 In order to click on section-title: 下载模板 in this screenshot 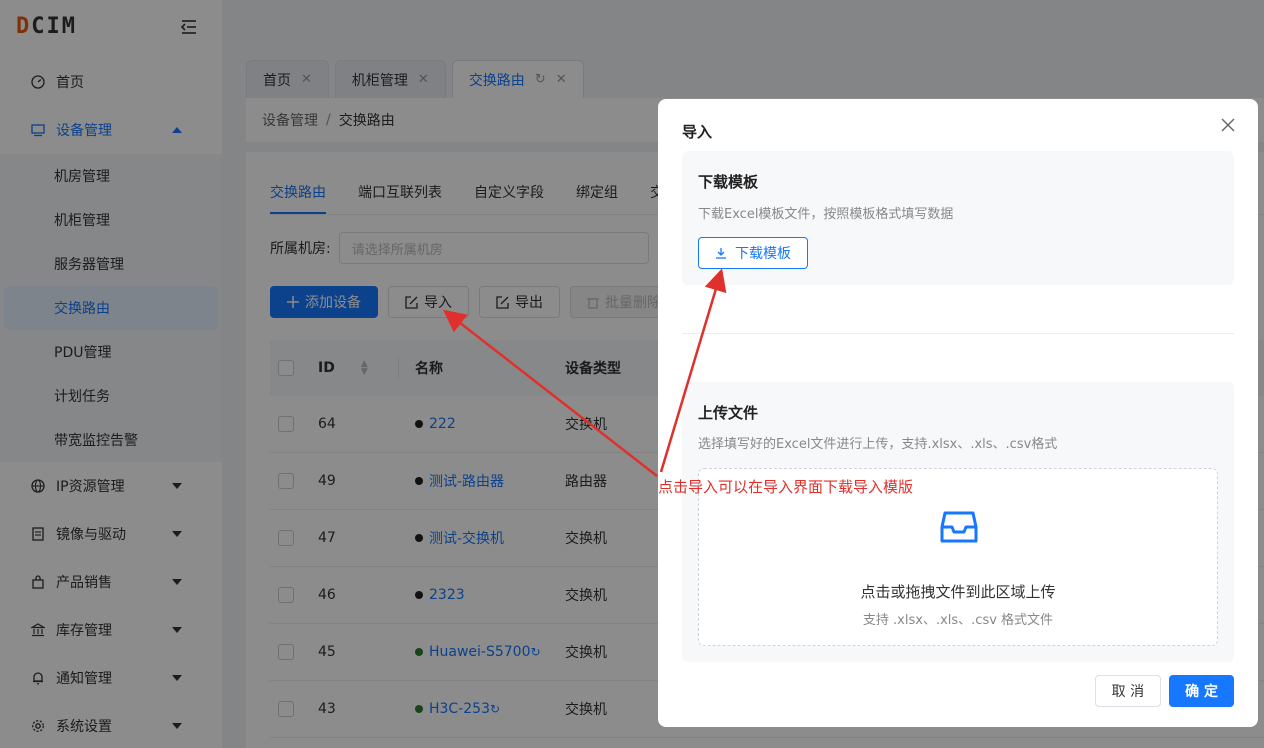, I will do `click(728, 182)`.